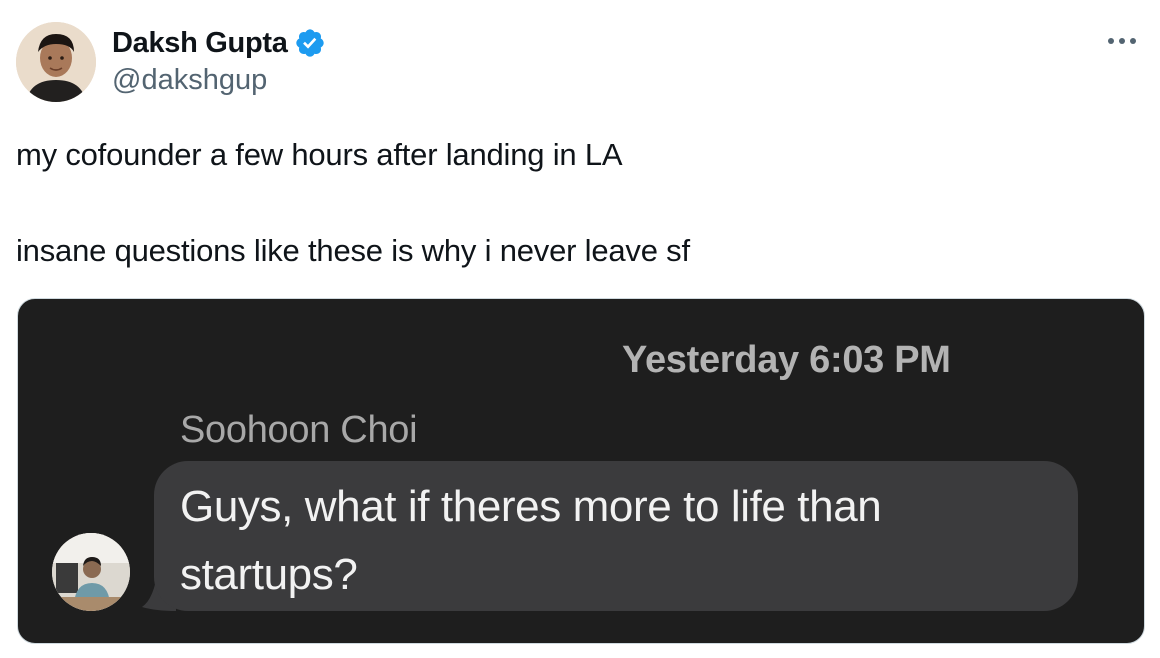 This screenshot has height=658, width=1160. What do you see at coordinates (56, 62) in the screenshot?
I see `author-avatar` at bounding box center [56, 62].